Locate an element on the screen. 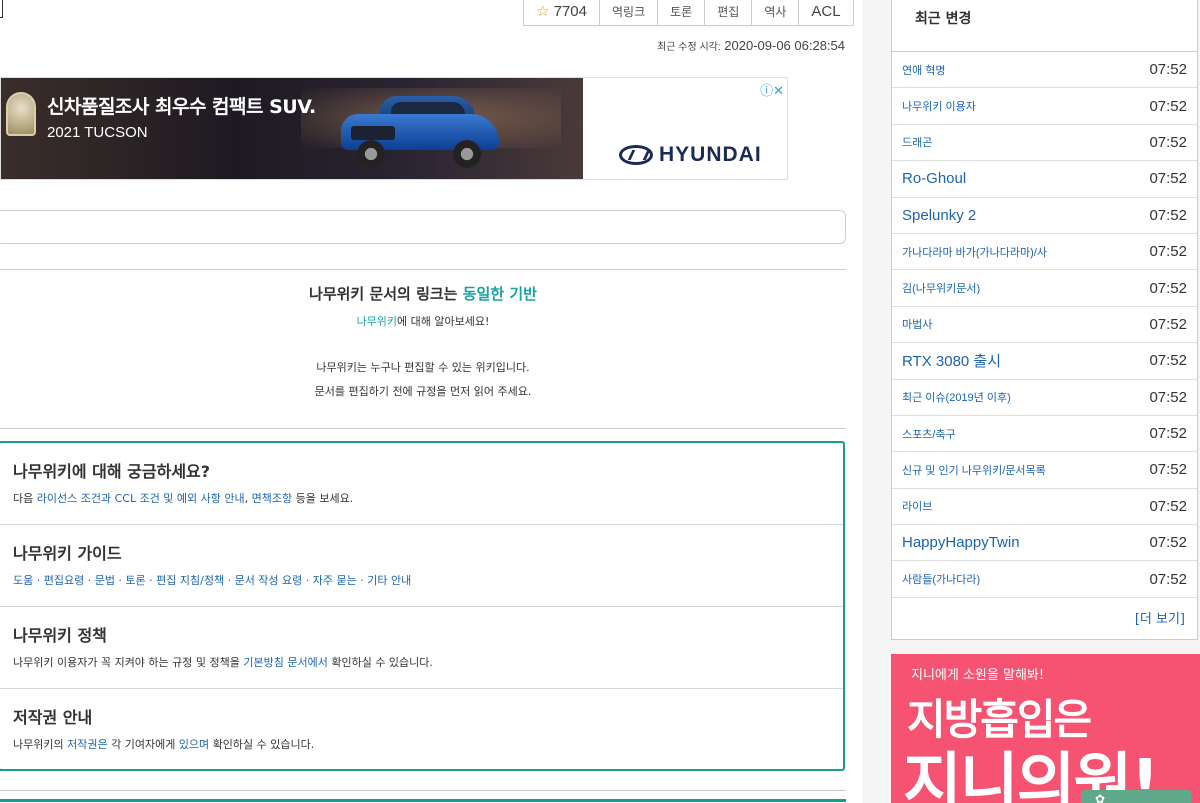 This screenshot has width=1200, height=803. list-item: 연애 혁명 07:52 is located at coordinates (1044, 70).